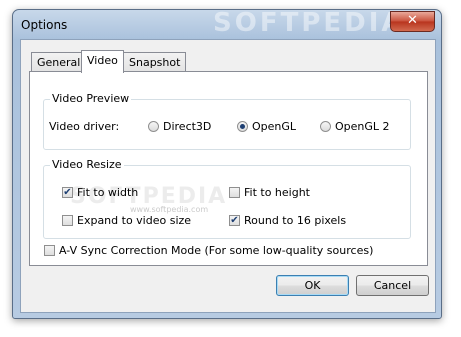 The width and height of the screenshot is (461, 337). I want to click on radio-opengl2: OpenGL 2, so click(355, 126).